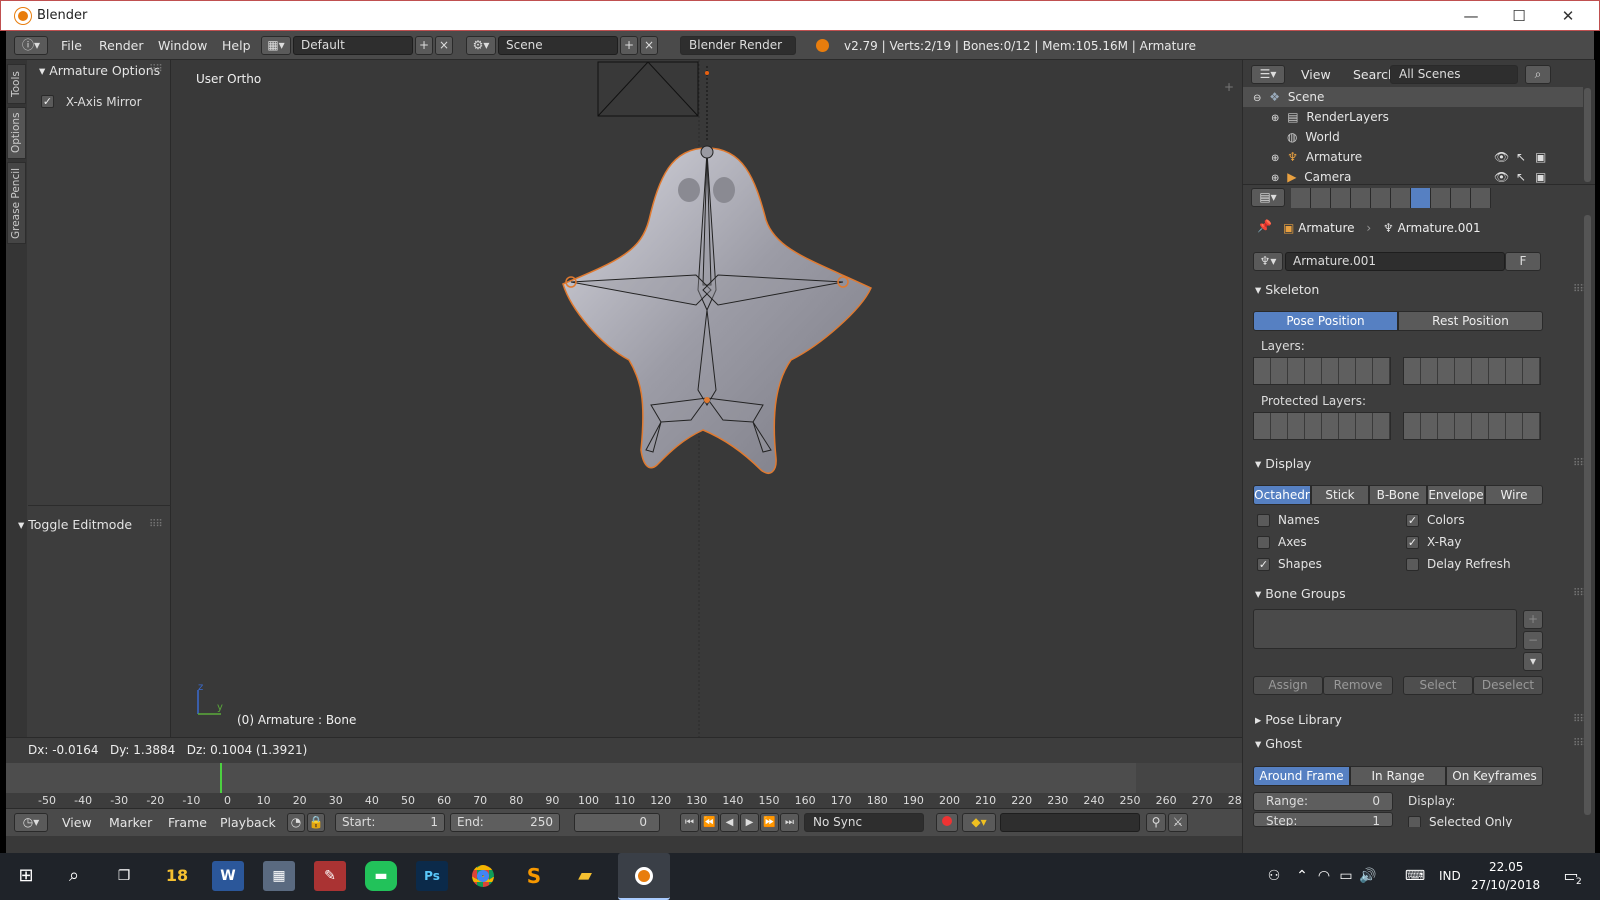 The image size is (1600, 900). What do you see at coordinates (1454, 74) in the screenshot?
I see `outliner-filter-select: All Scenes` at bounding box center [1454, 74].